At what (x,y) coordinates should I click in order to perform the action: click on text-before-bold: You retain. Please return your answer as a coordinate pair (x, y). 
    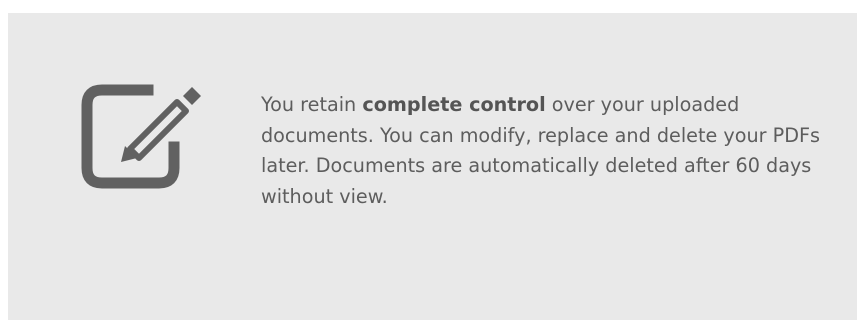
    Looking at the image, I should click on (312, 104).